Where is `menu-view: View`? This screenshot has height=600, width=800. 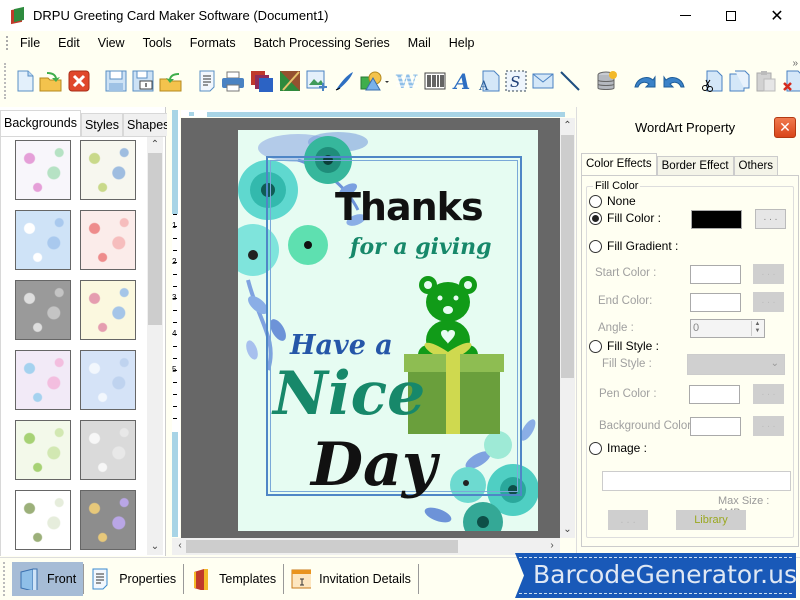 menu-view: View is located at coordinates (111, 43).